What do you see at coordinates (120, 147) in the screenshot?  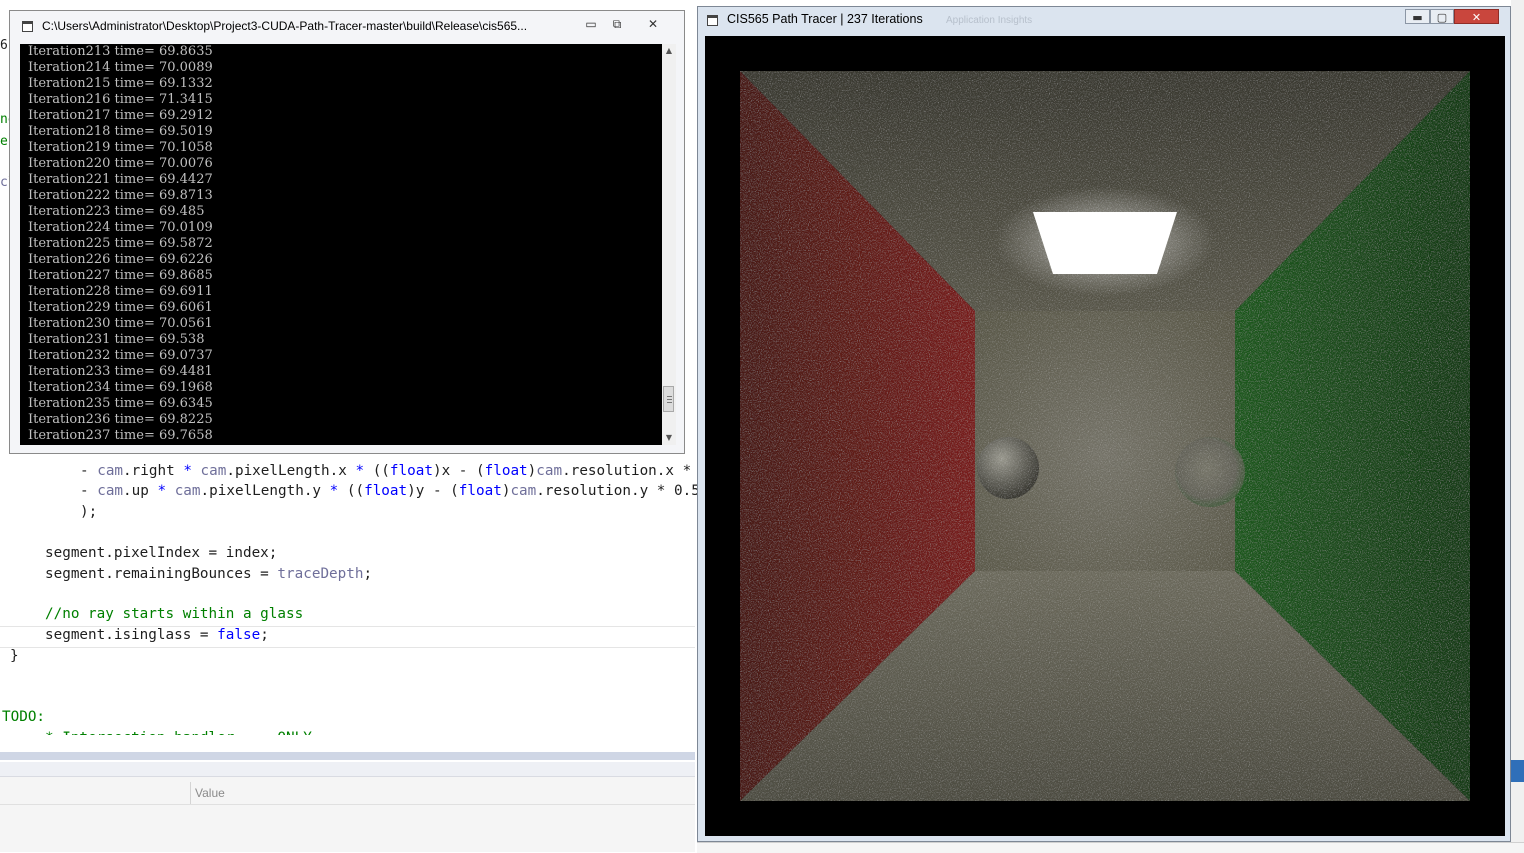 I see `console-line: Iteration219 time= 70.1058` at bounding box center [120, 147].